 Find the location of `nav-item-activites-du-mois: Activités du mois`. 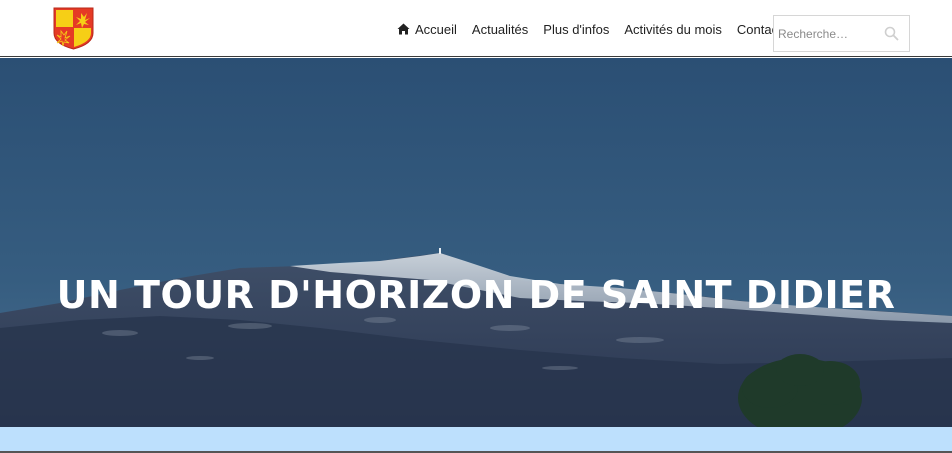

nav-item-activites-du-mois: Activités du mois is located at coordinates (673, 29).